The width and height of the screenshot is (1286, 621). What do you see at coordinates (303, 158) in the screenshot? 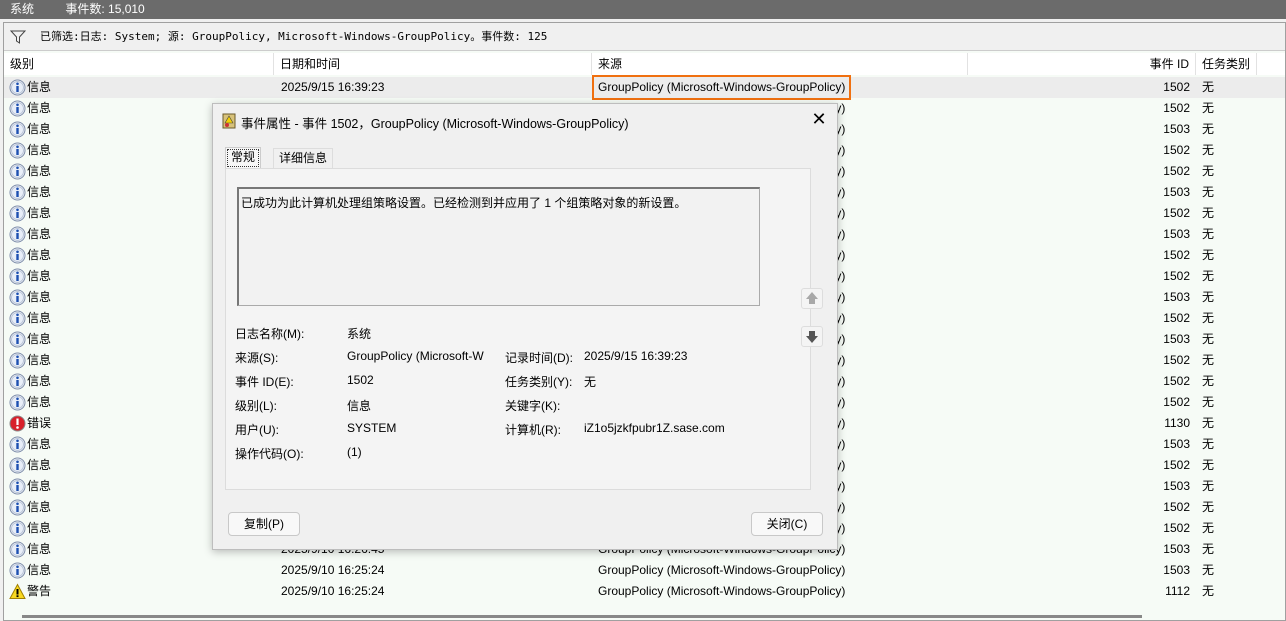
I see `tab-details: 详细信息` at bounding box center [303, 158].